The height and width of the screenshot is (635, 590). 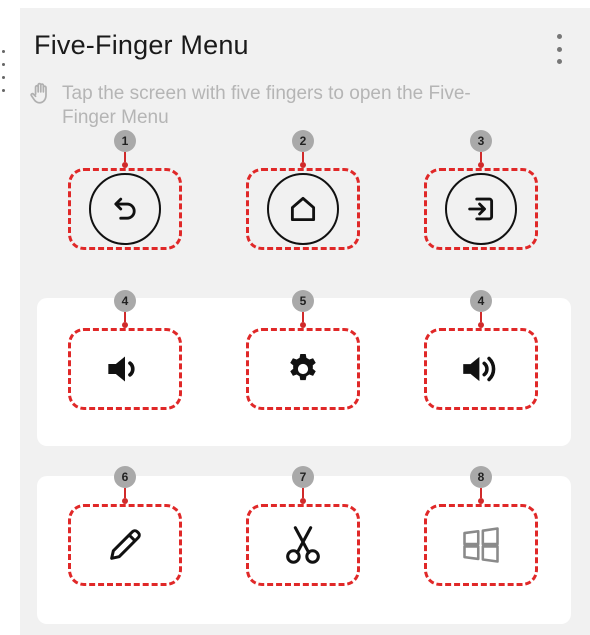 I want to click on back-icon, so click(x=125, y=209).